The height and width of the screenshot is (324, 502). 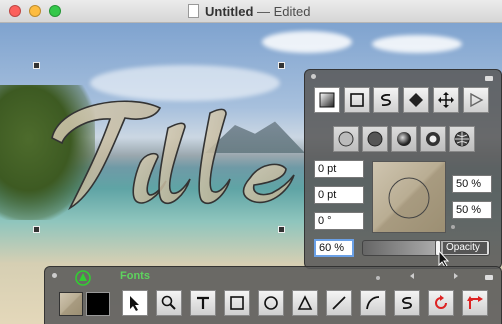 I want to click on magnifier-icon, so click(x=168, y=302).